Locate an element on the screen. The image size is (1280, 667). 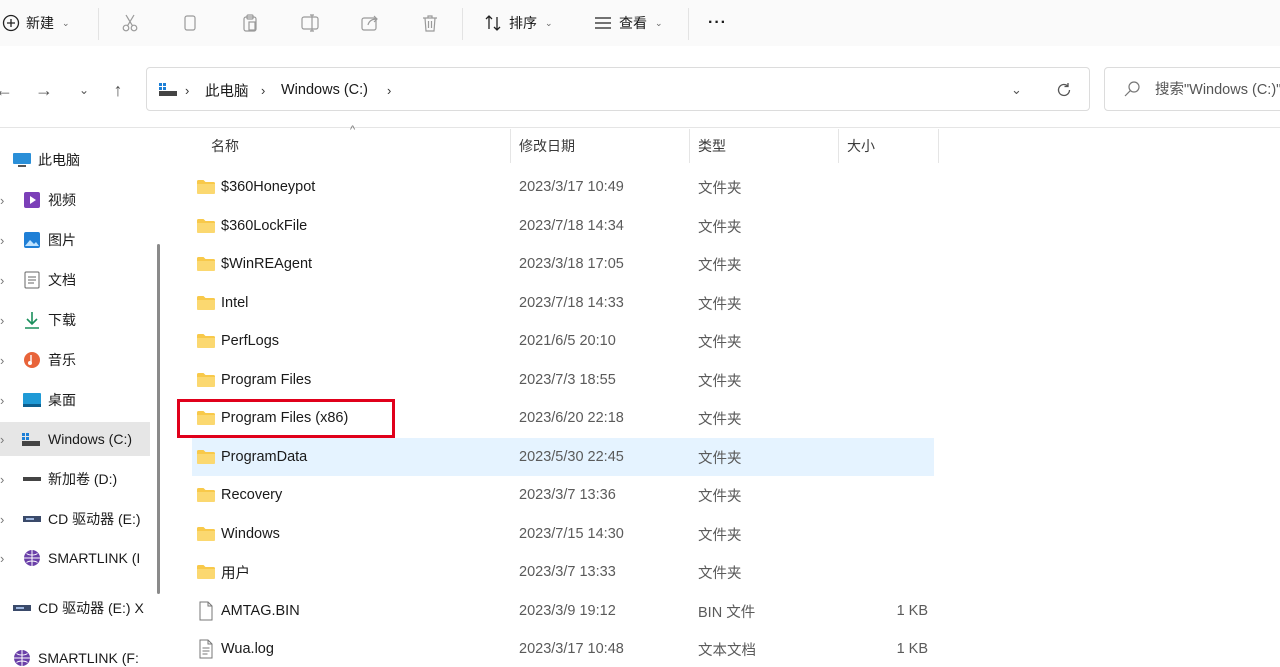
up-button: ↑ is located at coordinates (118, 90).